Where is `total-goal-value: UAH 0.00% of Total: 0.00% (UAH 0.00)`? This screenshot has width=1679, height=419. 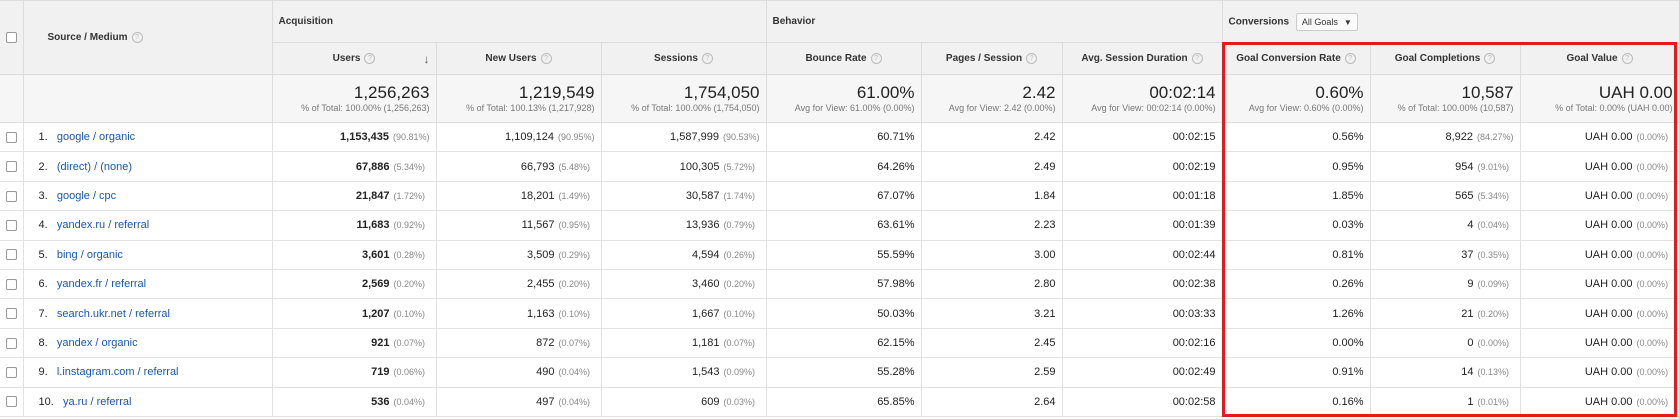
total-goal-value: UAH 0.00% of Total: 0.00% (UAH 0.00) is located at coordinates (1599, 98).